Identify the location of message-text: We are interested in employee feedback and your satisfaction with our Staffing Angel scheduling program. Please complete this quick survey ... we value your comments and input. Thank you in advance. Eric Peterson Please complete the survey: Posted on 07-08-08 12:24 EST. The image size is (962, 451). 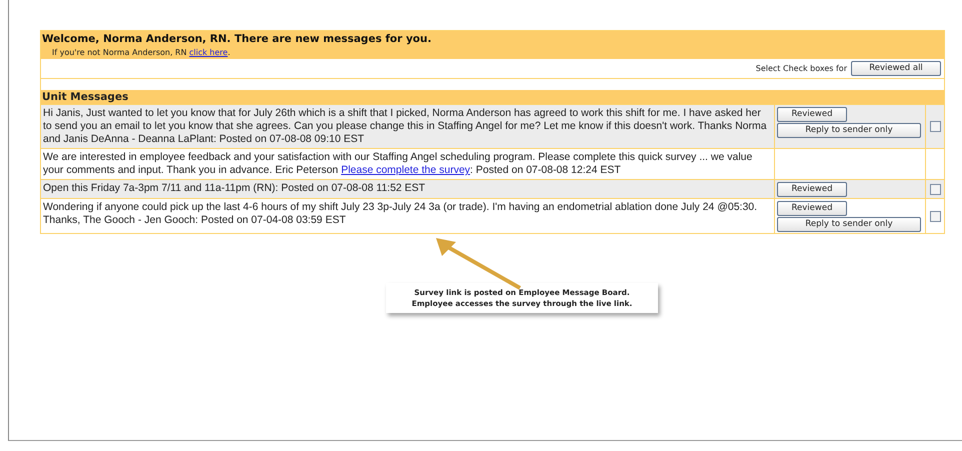
(398, 164).